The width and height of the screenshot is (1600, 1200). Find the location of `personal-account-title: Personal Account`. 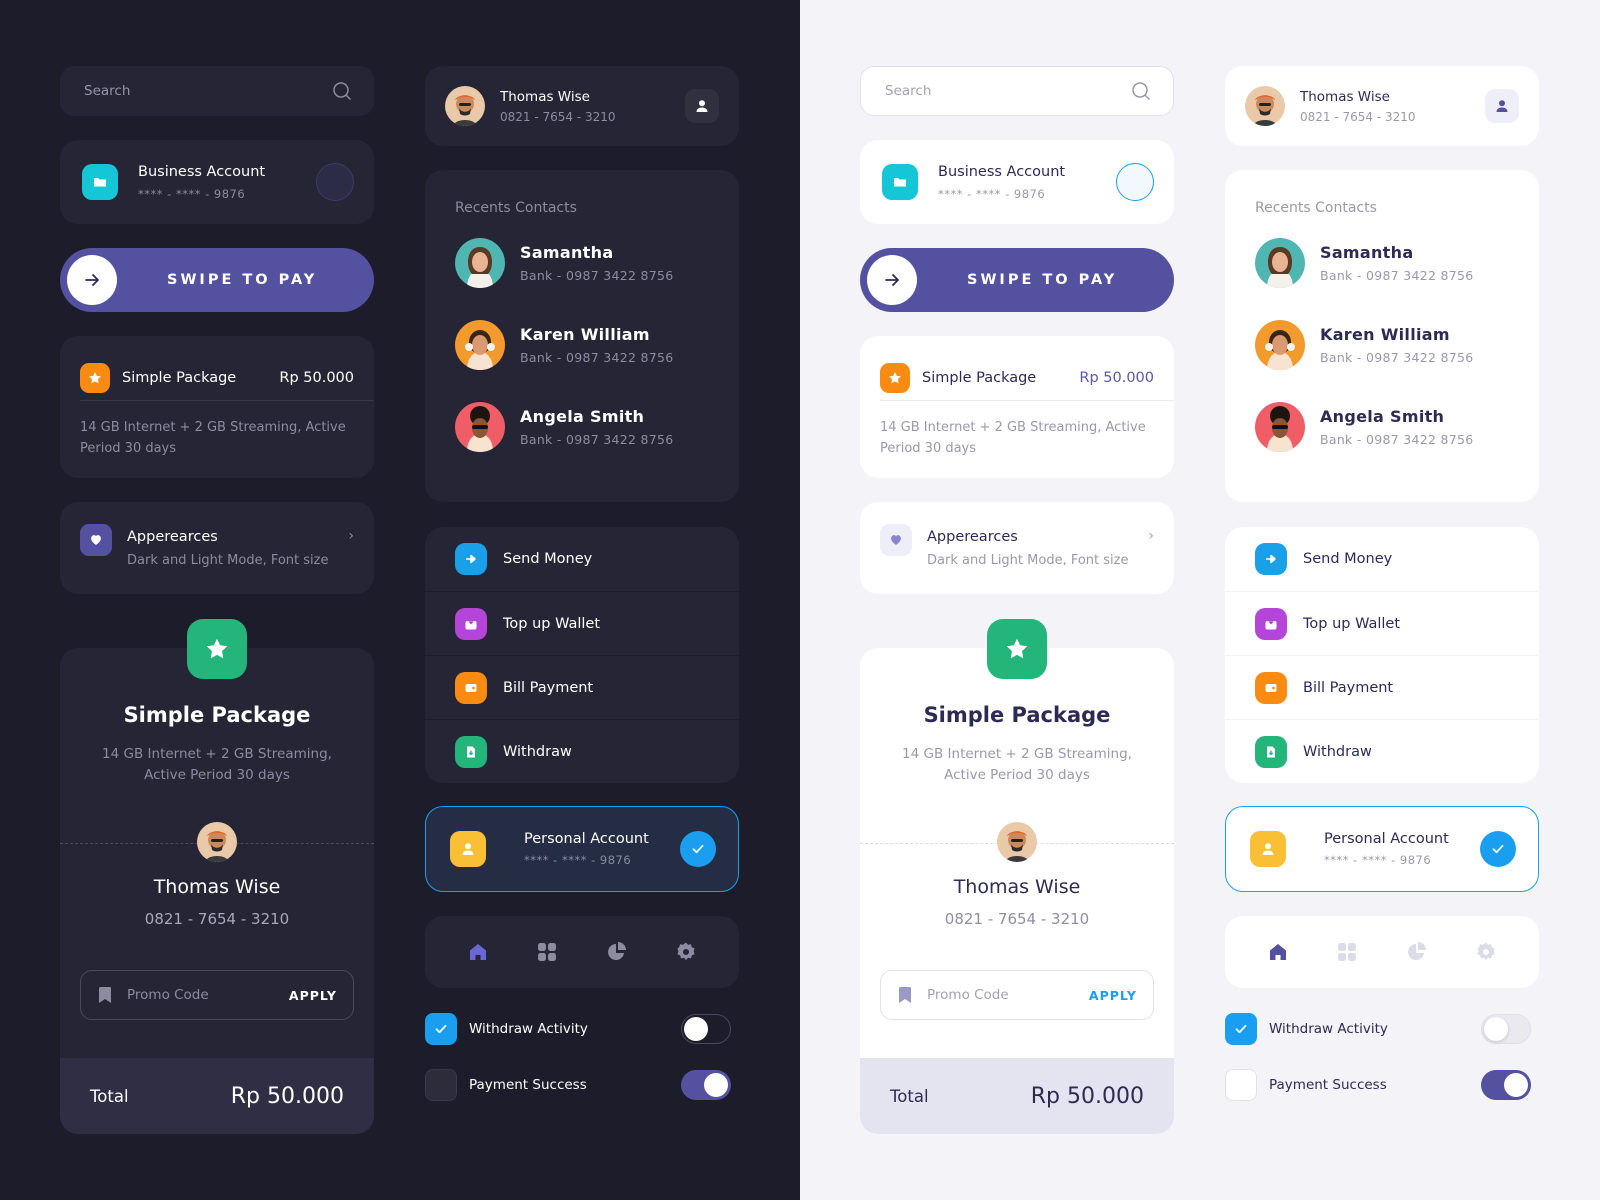

personal-account-title: Personal Account is located at coordinates (1386, 839).